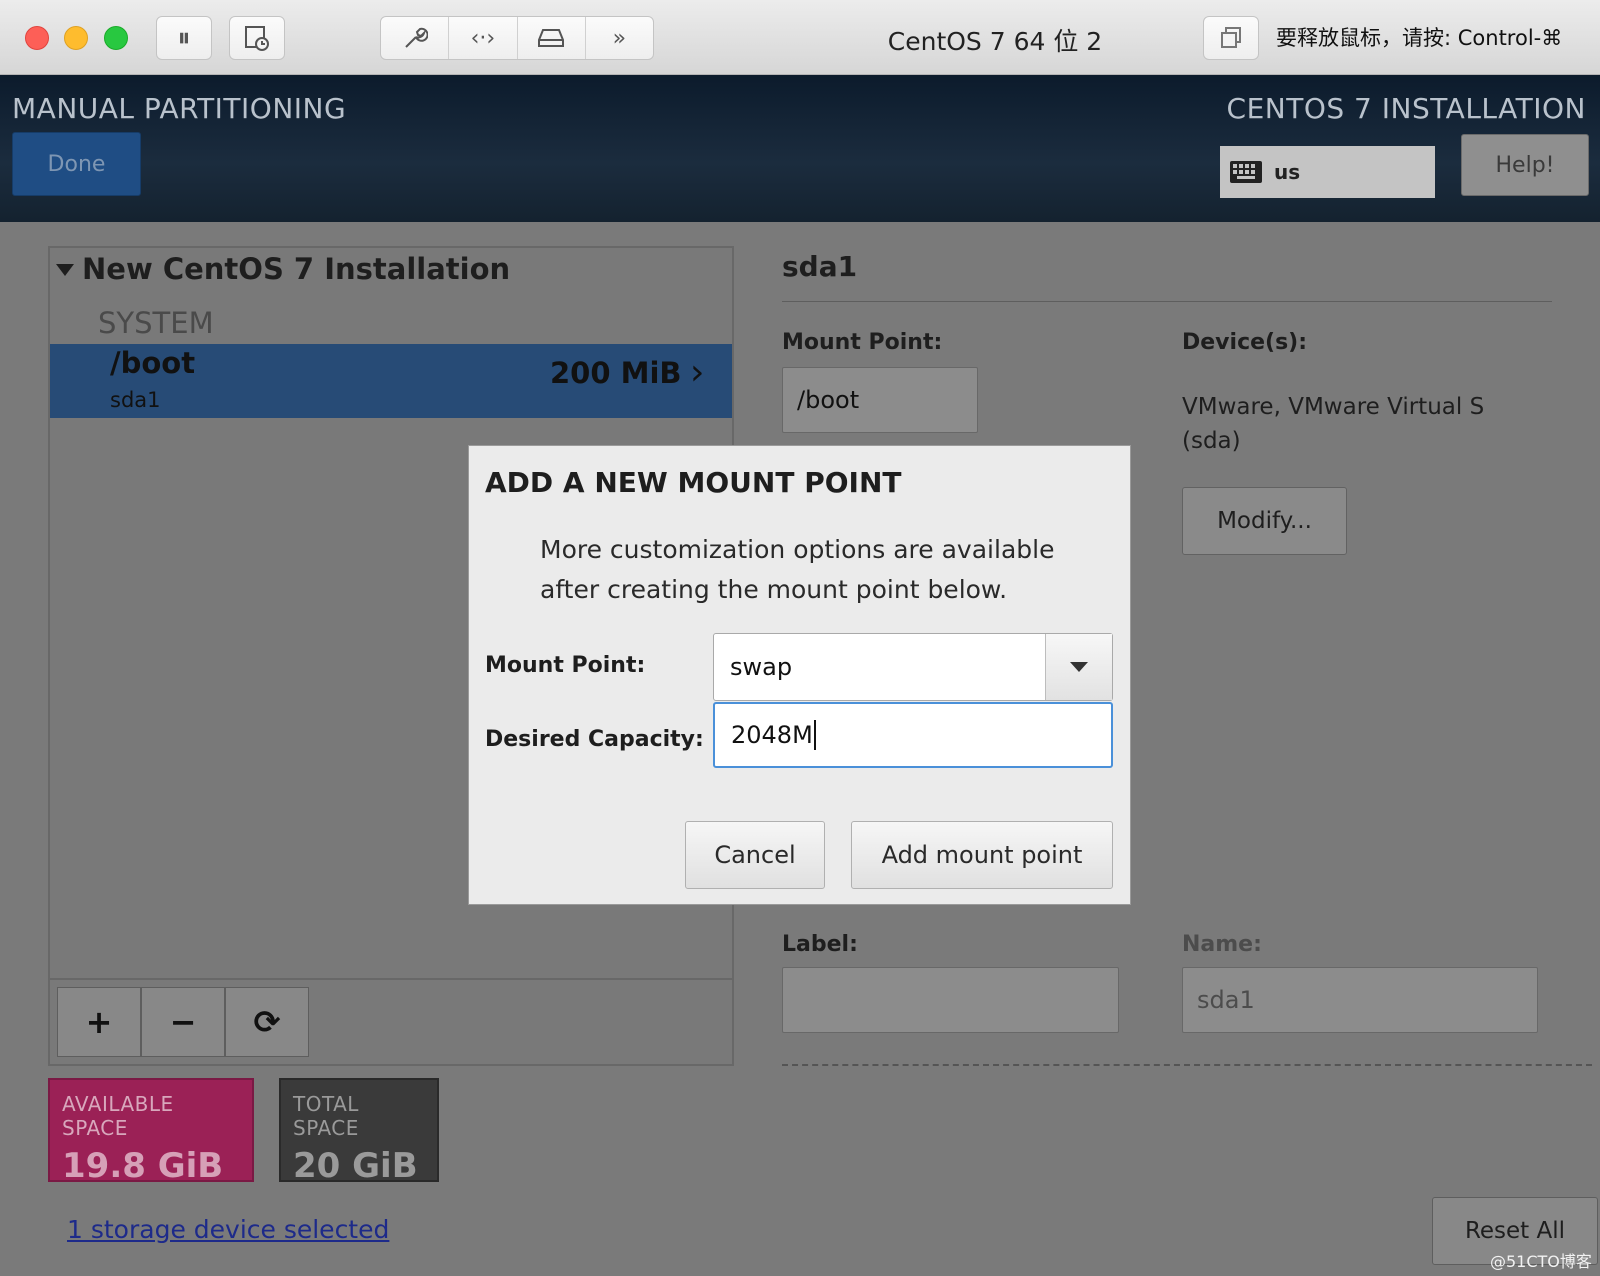  I want to click on installer-title: CENTOS 7 INSTALLATION, so click(1406, 108).